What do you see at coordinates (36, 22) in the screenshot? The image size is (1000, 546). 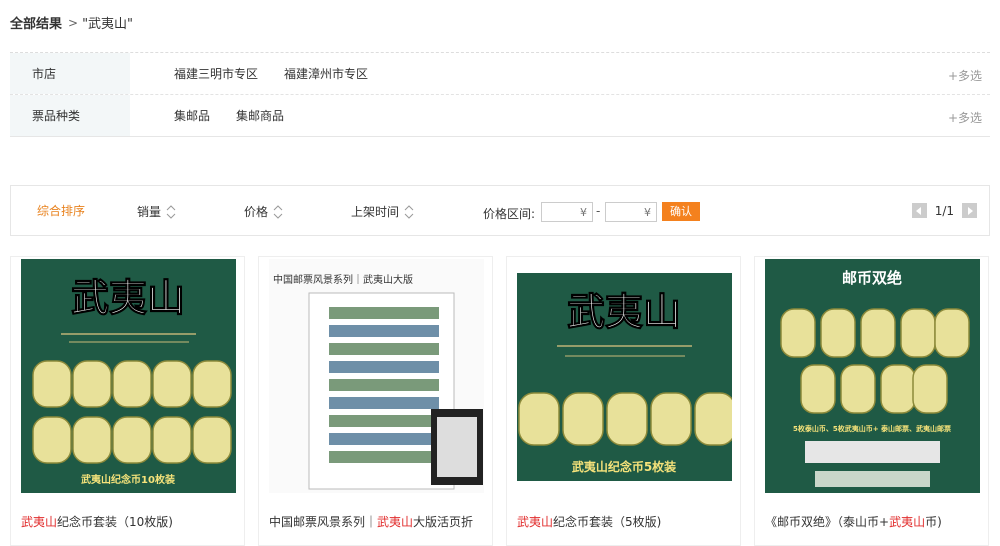 I see `breadcrumb-root: 全部结果` at bounding box center [36, 22].